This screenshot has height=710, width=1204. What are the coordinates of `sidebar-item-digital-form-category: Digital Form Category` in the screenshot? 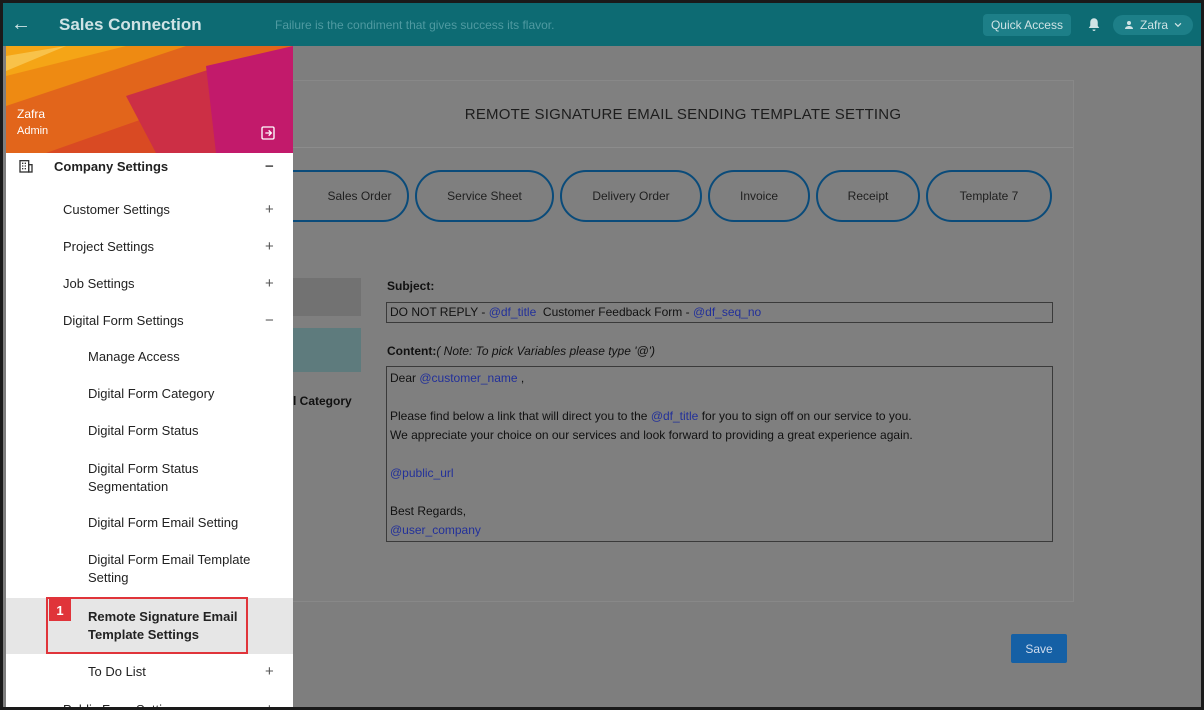 It's located at (136, 394).